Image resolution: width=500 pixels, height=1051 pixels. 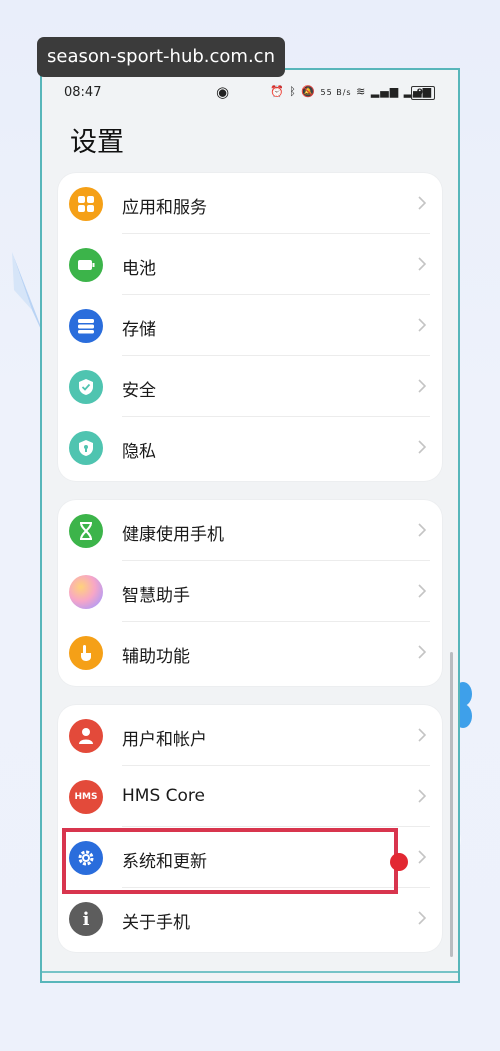 What do you see at coordinates (399, 862) in the screenshot?
I see `red-dot-marker` at bounding box center [399, 862].